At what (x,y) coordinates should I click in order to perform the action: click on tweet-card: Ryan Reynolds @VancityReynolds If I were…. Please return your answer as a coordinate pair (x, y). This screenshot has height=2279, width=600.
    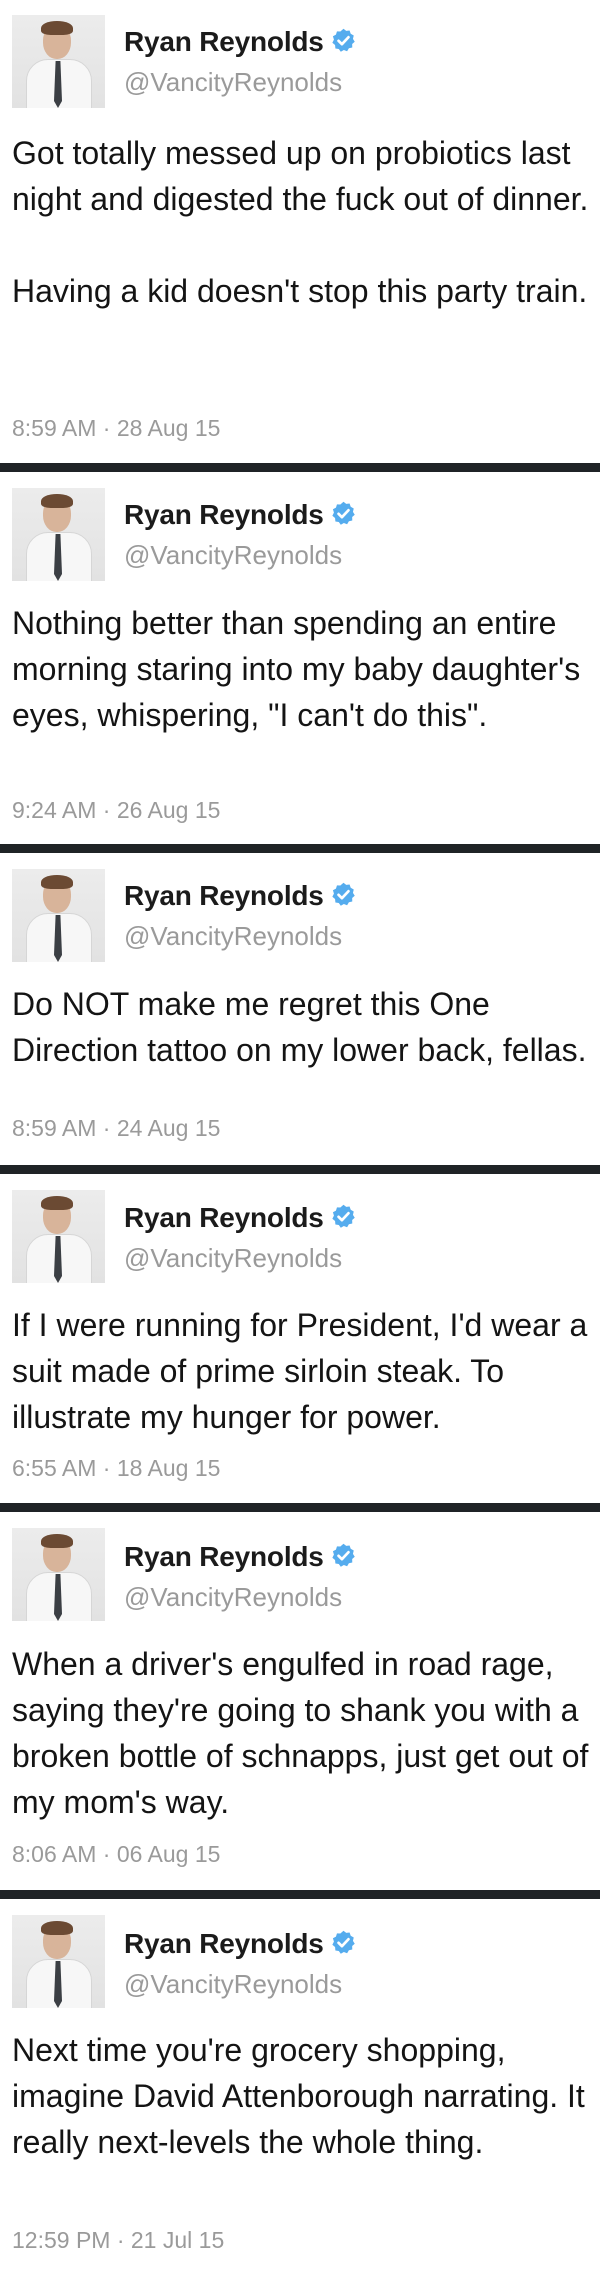
    Looking at the image, I should click on (300, 1338).